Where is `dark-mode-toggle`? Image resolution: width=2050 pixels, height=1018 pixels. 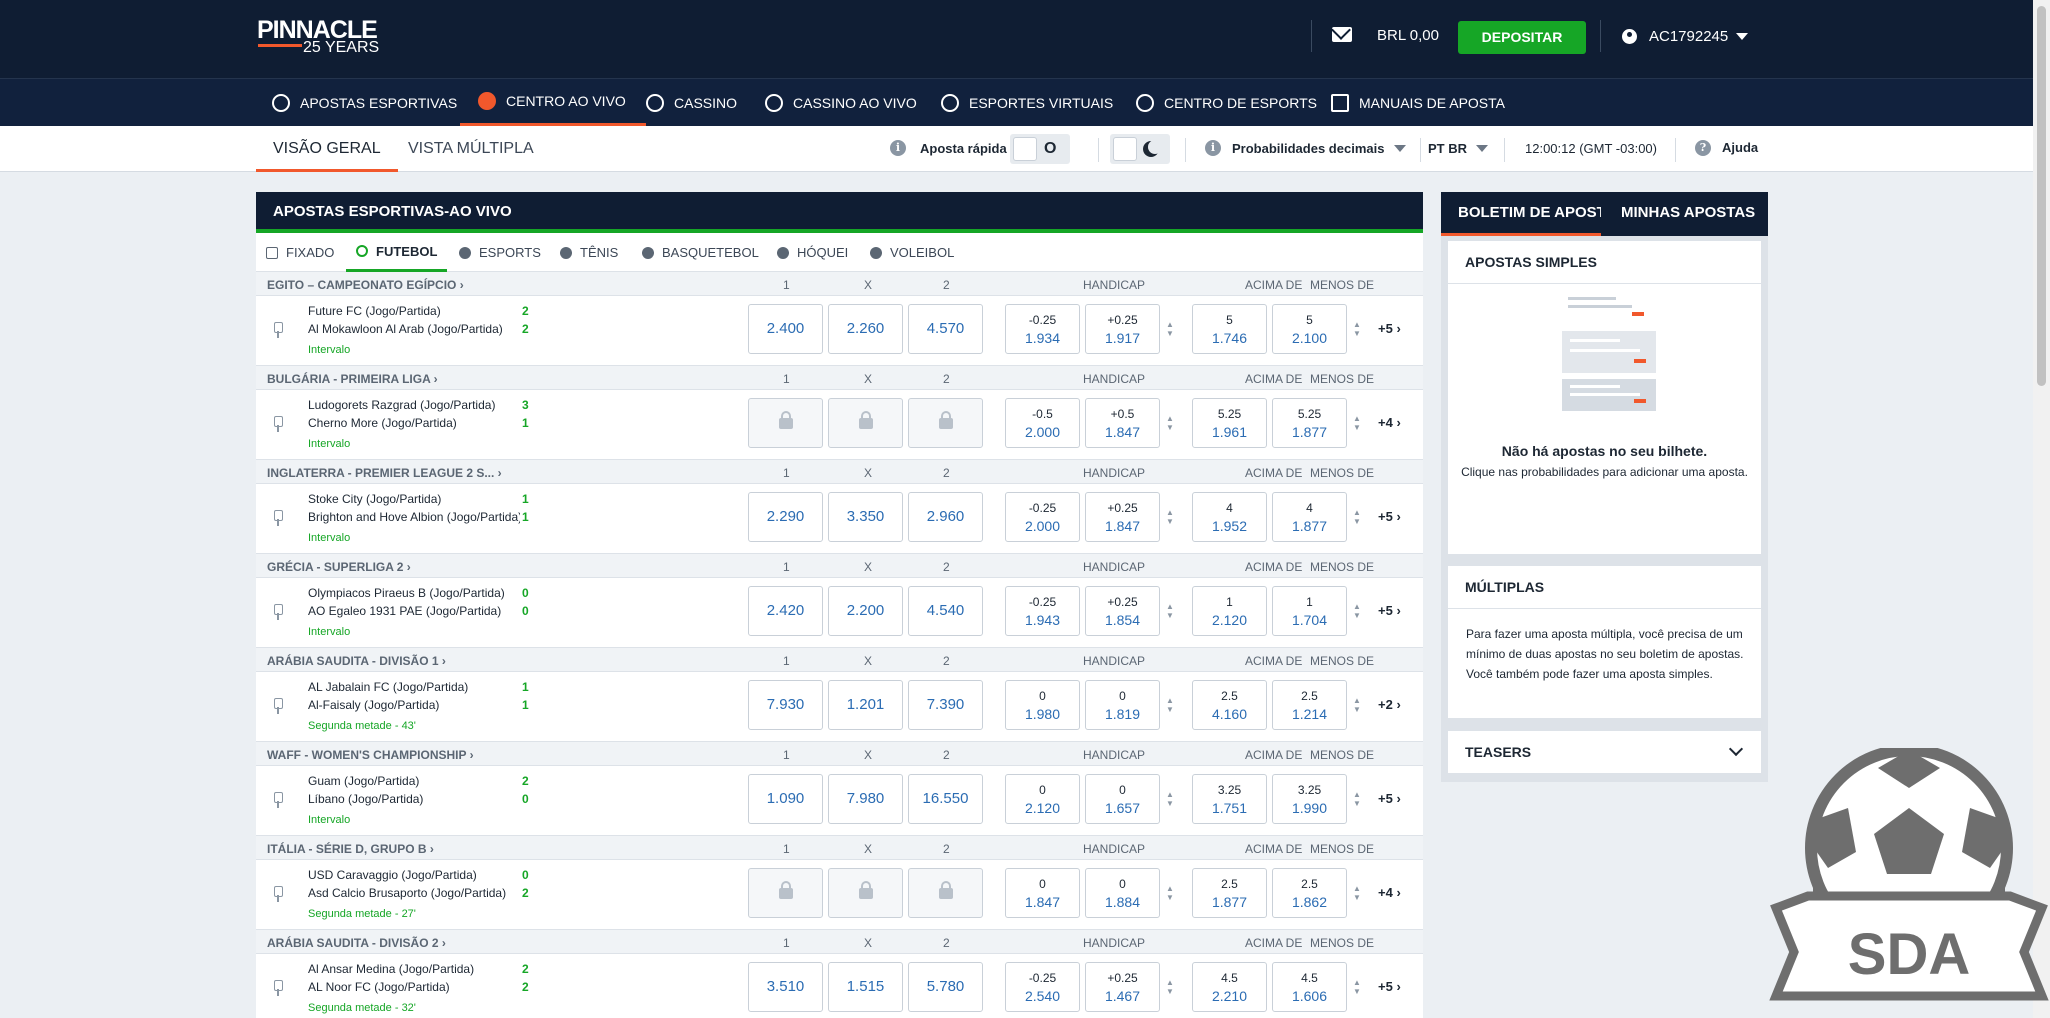 dark-mode-toggle is located at coordinates (1140, 149).